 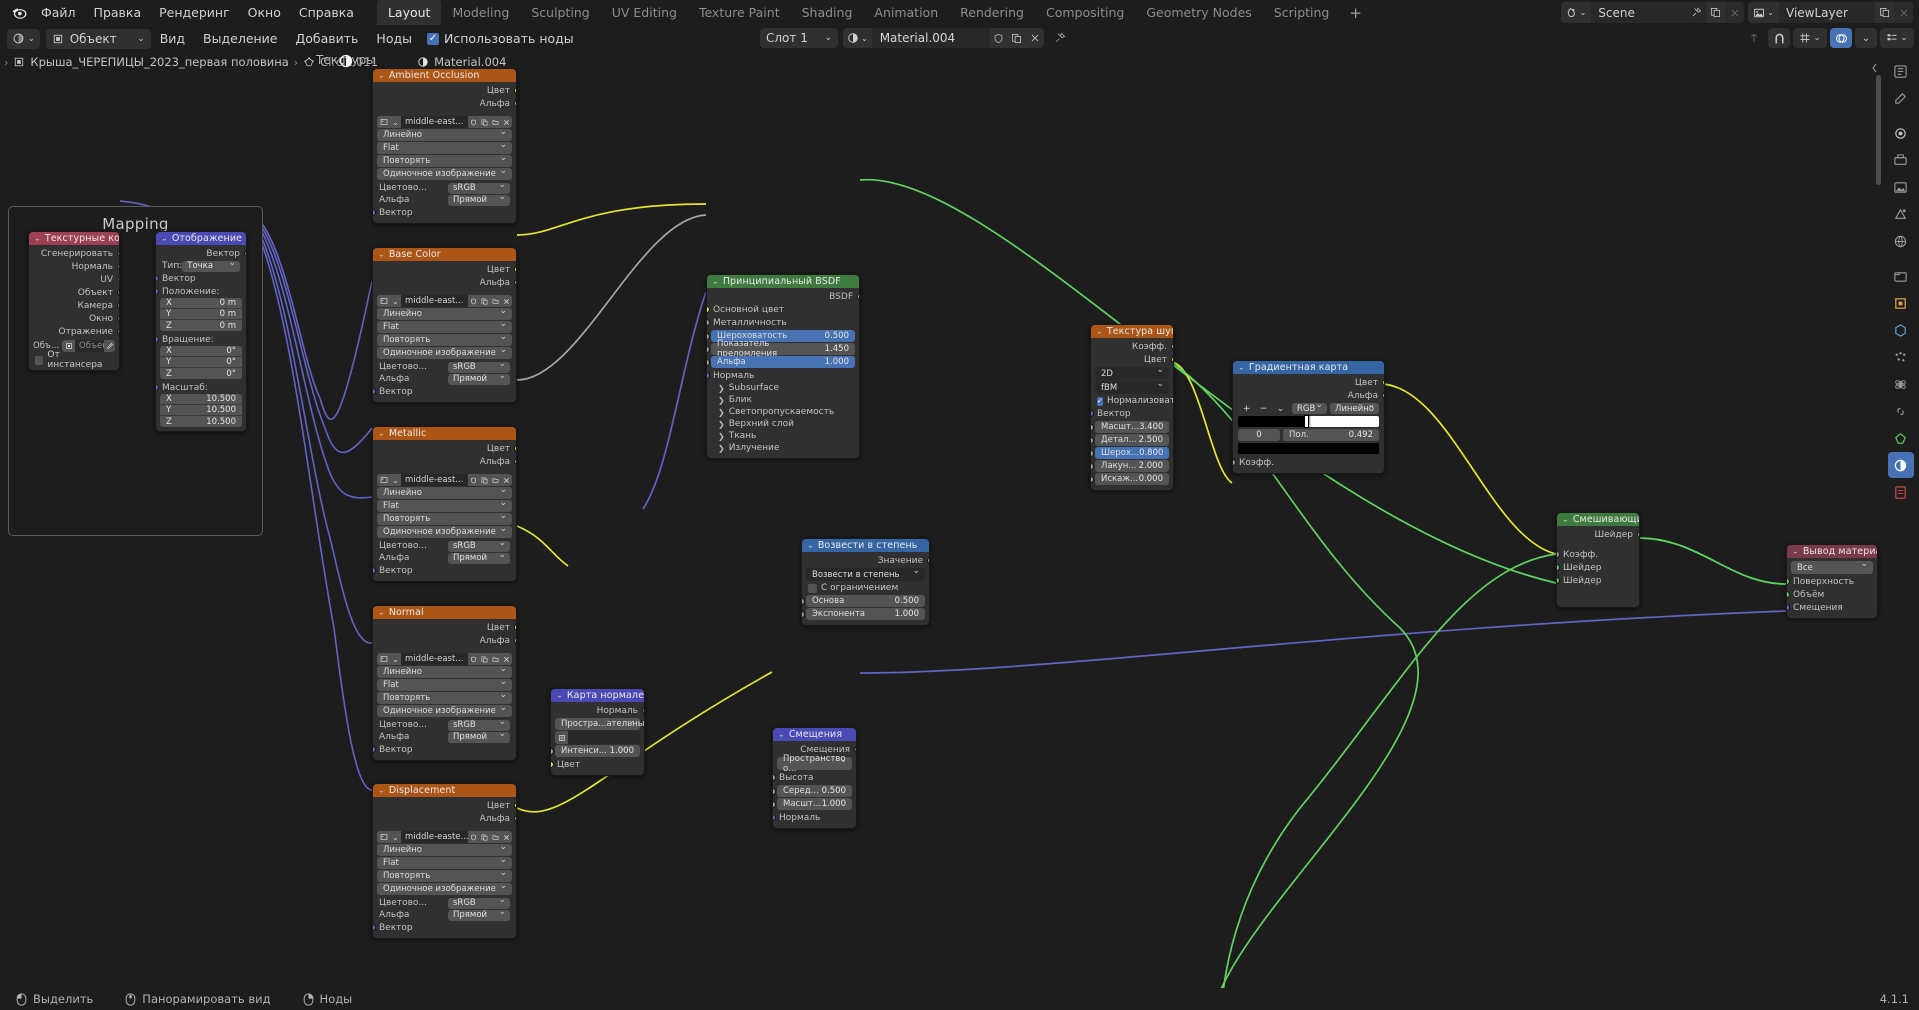 I want to click on panel-specular: ❯ Блик, so click(x=783, y=400).